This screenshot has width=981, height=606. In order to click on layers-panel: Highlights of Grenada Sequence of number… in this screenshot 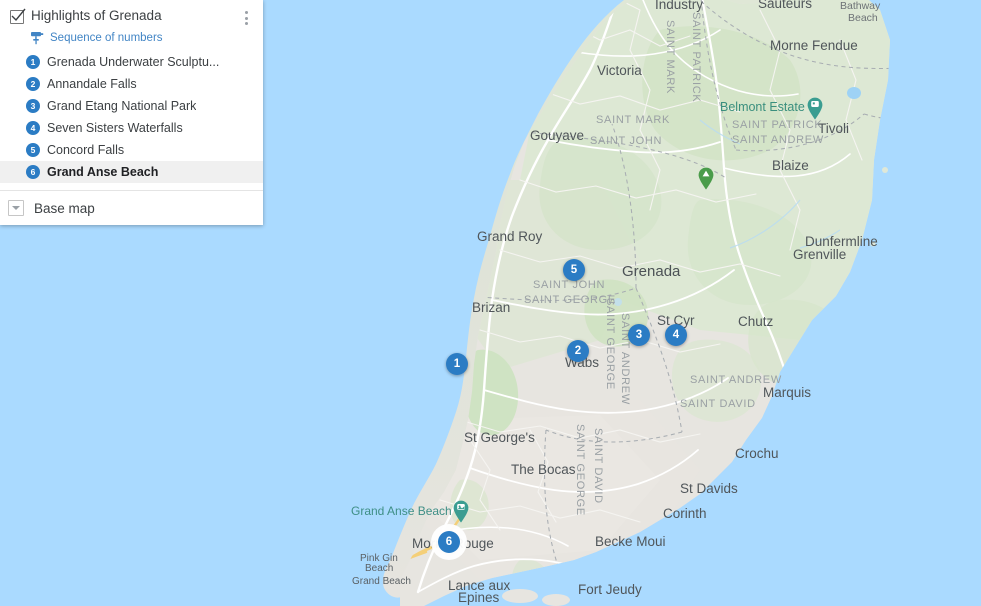, I will do `click(131, 112)`.